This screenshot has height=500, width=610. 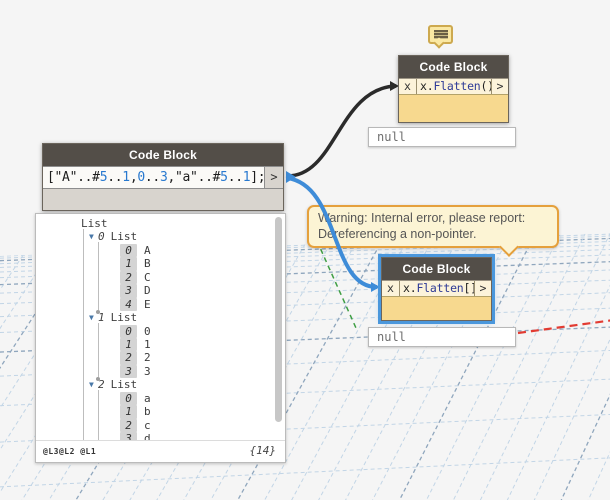 I want to click on list-item: 3D, so click(x=195, y=291).